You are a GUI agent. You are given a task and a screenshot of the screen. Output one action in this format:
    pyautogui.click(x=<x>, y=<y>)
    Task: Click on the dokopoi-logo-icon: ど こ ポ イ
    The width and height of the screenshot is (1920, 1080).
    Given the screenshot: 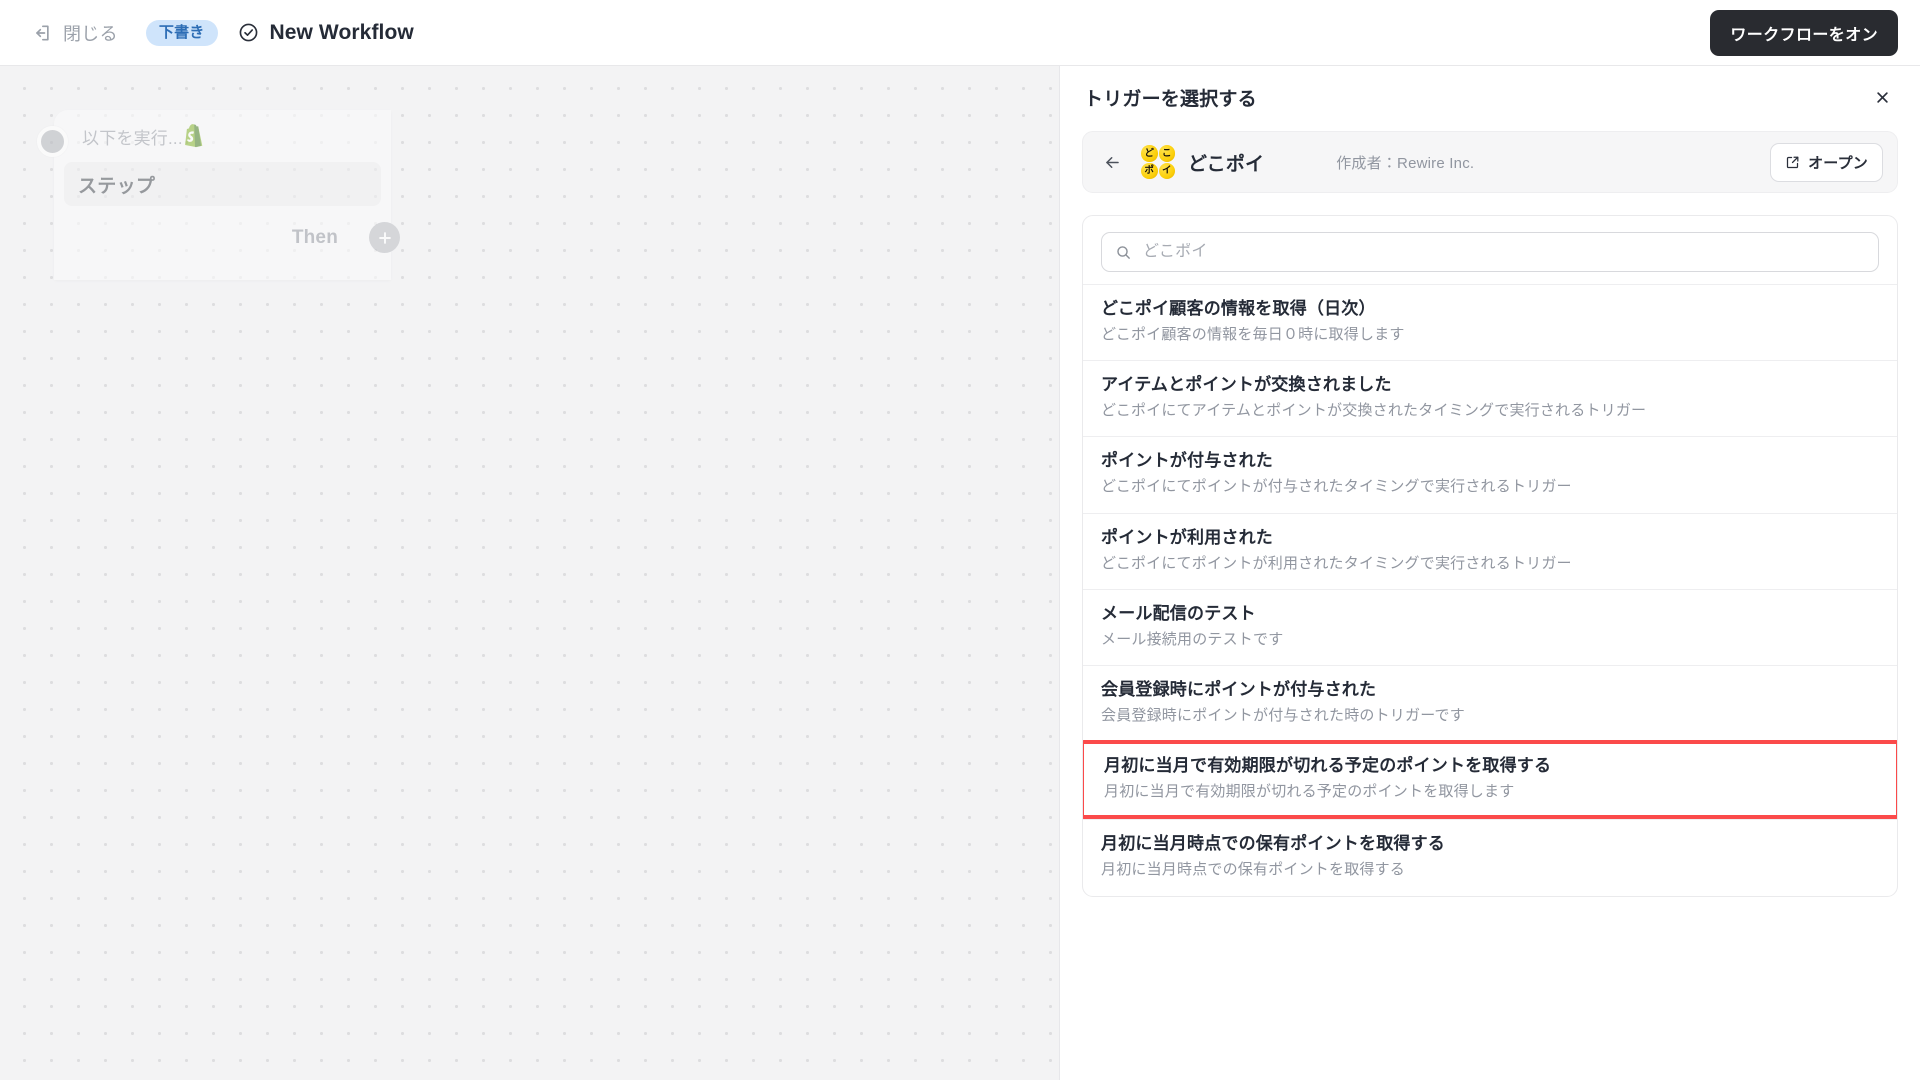 What is the action you would take?
    pyautogui.click(x=1158, y=162)
    